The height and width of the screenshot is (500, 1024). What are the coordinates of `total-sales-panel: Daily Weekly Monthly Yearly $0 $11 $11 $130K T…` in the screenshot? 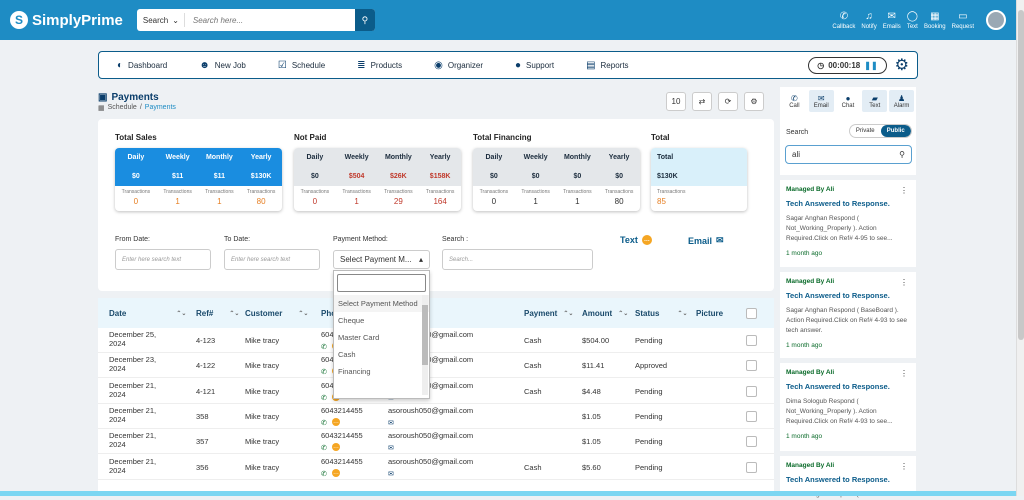 It's located at (198, 179).